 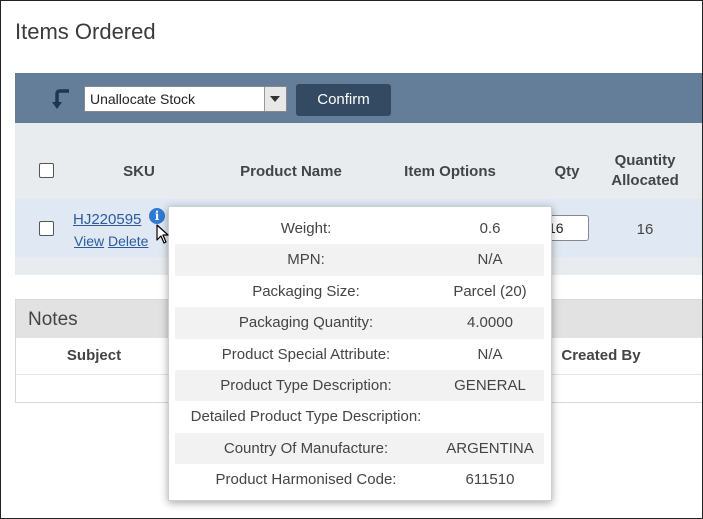 I want to click on tooltip-row: Product Special Attribute: N/A, so click(x=359, y=354).